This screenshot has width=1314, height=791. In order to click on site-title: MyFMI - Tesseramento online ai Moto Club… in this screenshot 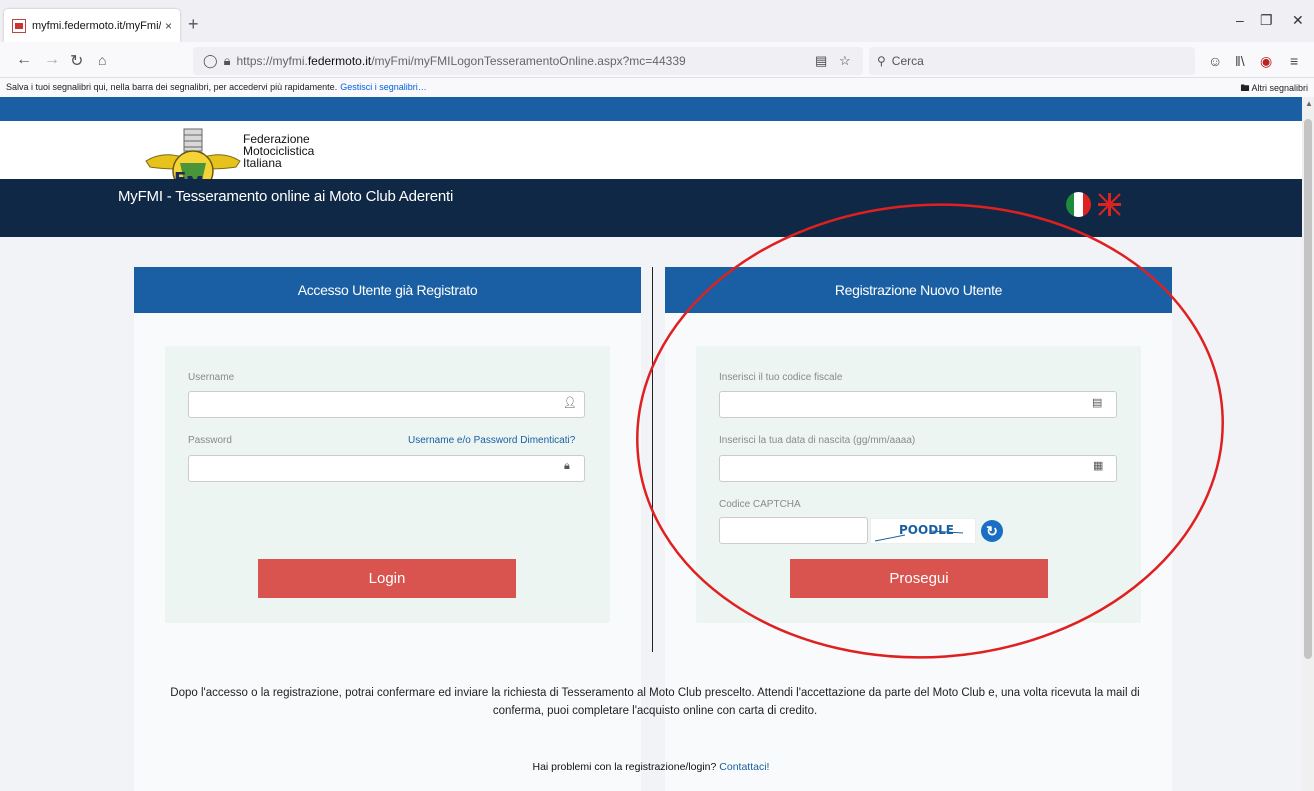, I will do `click(286, 196)`.